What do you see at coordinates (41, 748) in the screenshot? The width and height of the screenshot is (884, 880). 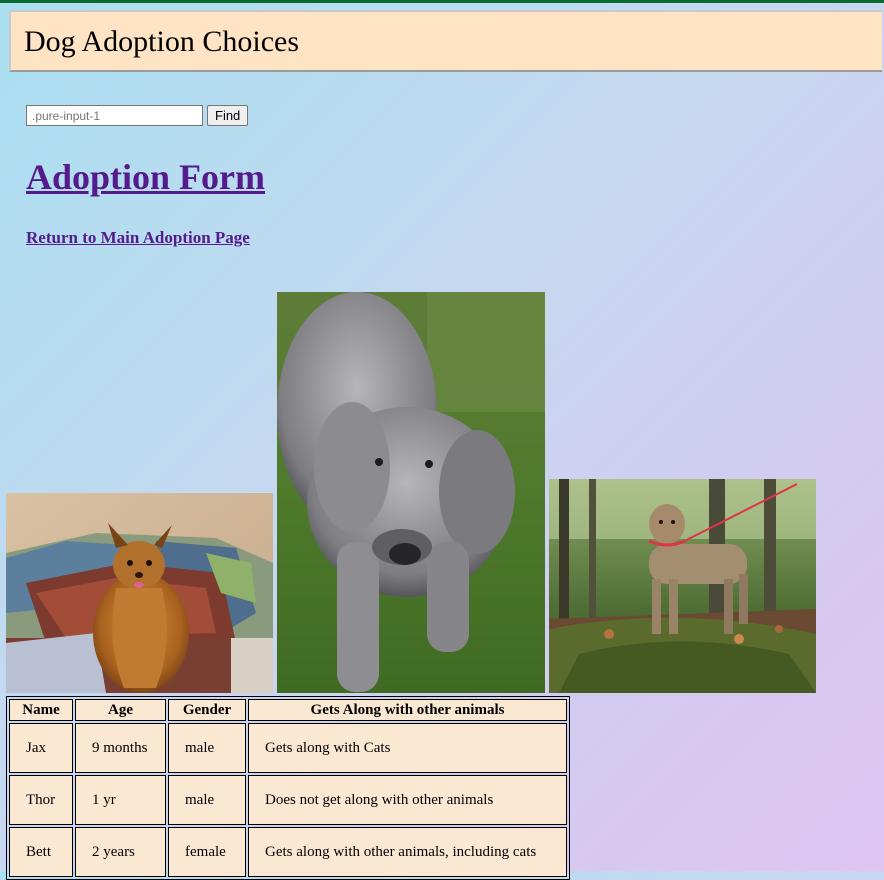 I see `cell-name: Jax` at bounding box center [41, 748].